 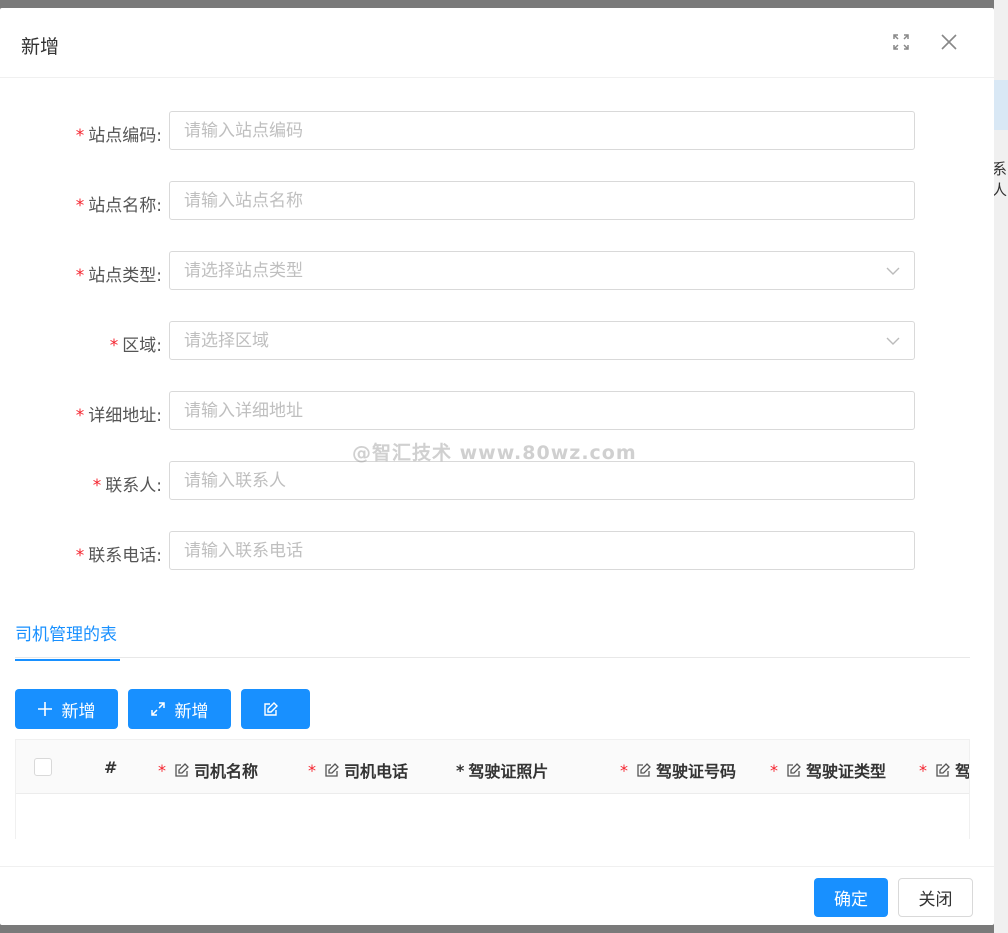 I want to click on region-label: * 区域:, so click(x=135, y=346).